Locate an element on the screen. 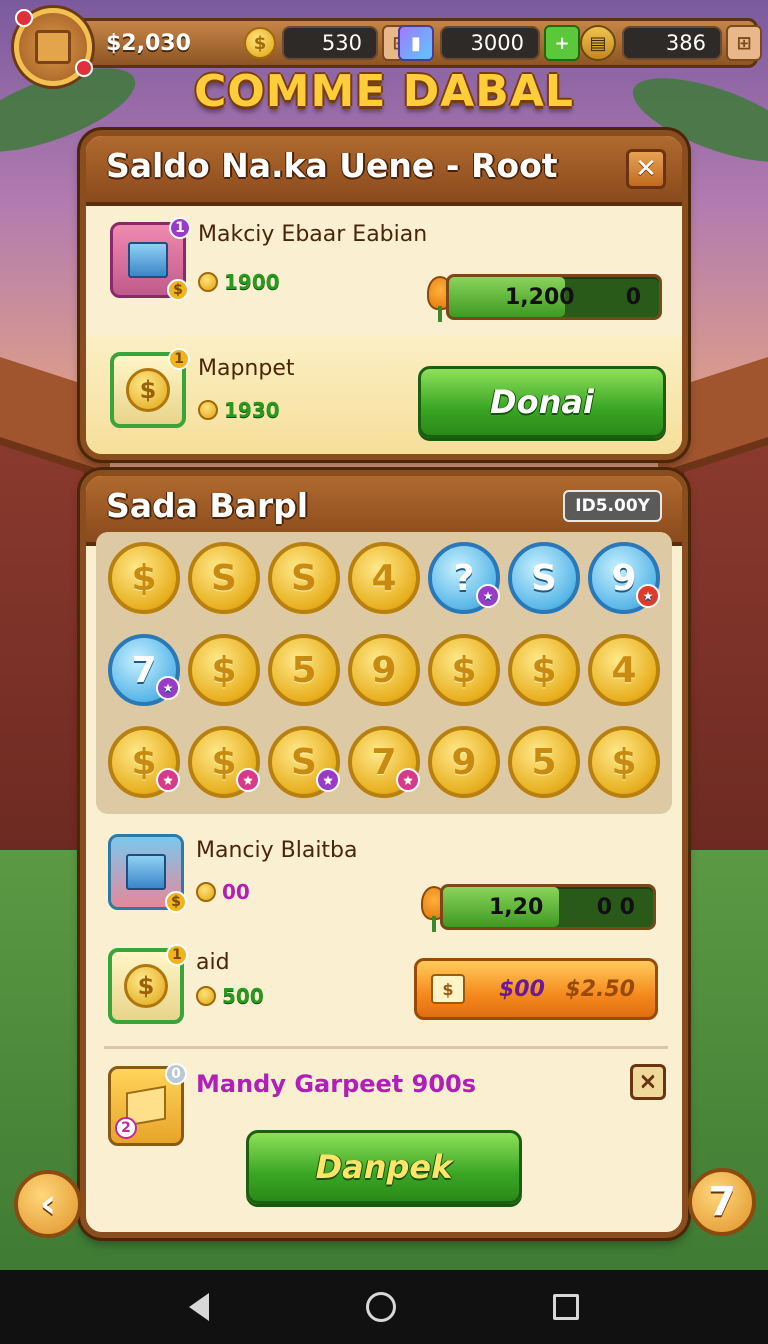 Image resolution: width=768 pixels, height=1344 pixels. game-title: COMME DABAL is located at coordinates (384, 91).